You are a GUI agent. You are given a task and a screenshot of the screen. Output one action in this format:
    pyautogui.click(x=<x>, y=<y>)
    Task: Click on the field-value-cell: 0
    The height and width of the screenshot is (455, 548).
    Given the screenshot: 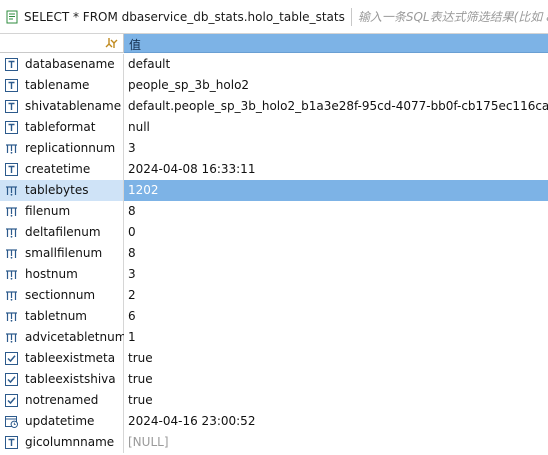 What is the action you would take?
    pyautogui.click(x=336, y=232)
    